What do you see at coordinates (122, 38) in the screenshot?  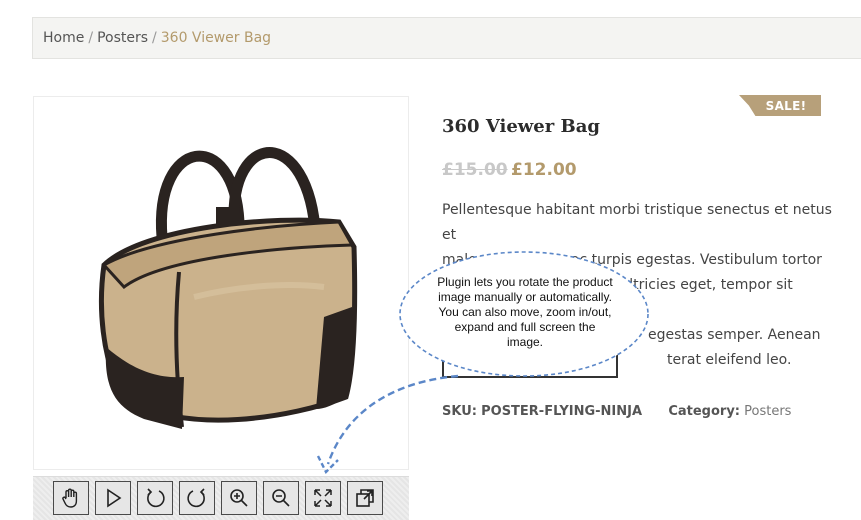 I see `breadcrumb-category-link: Posters` at bounding box center [122, 38].